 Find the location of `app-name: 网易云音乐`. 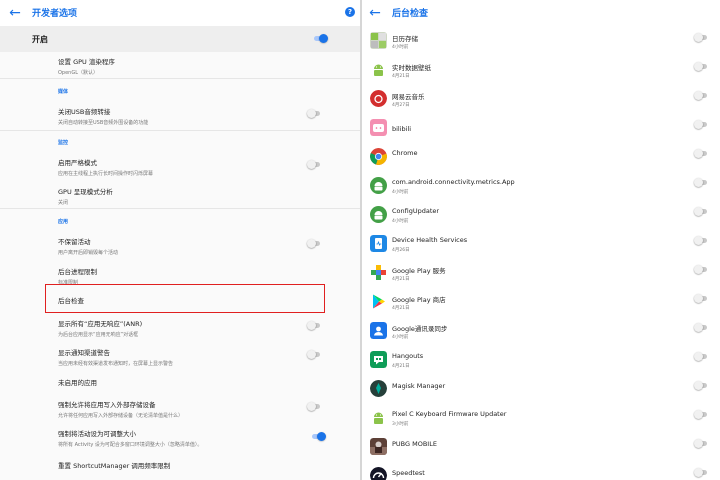

app-name: 网易云音乐 is located at coordinates (408, 97).